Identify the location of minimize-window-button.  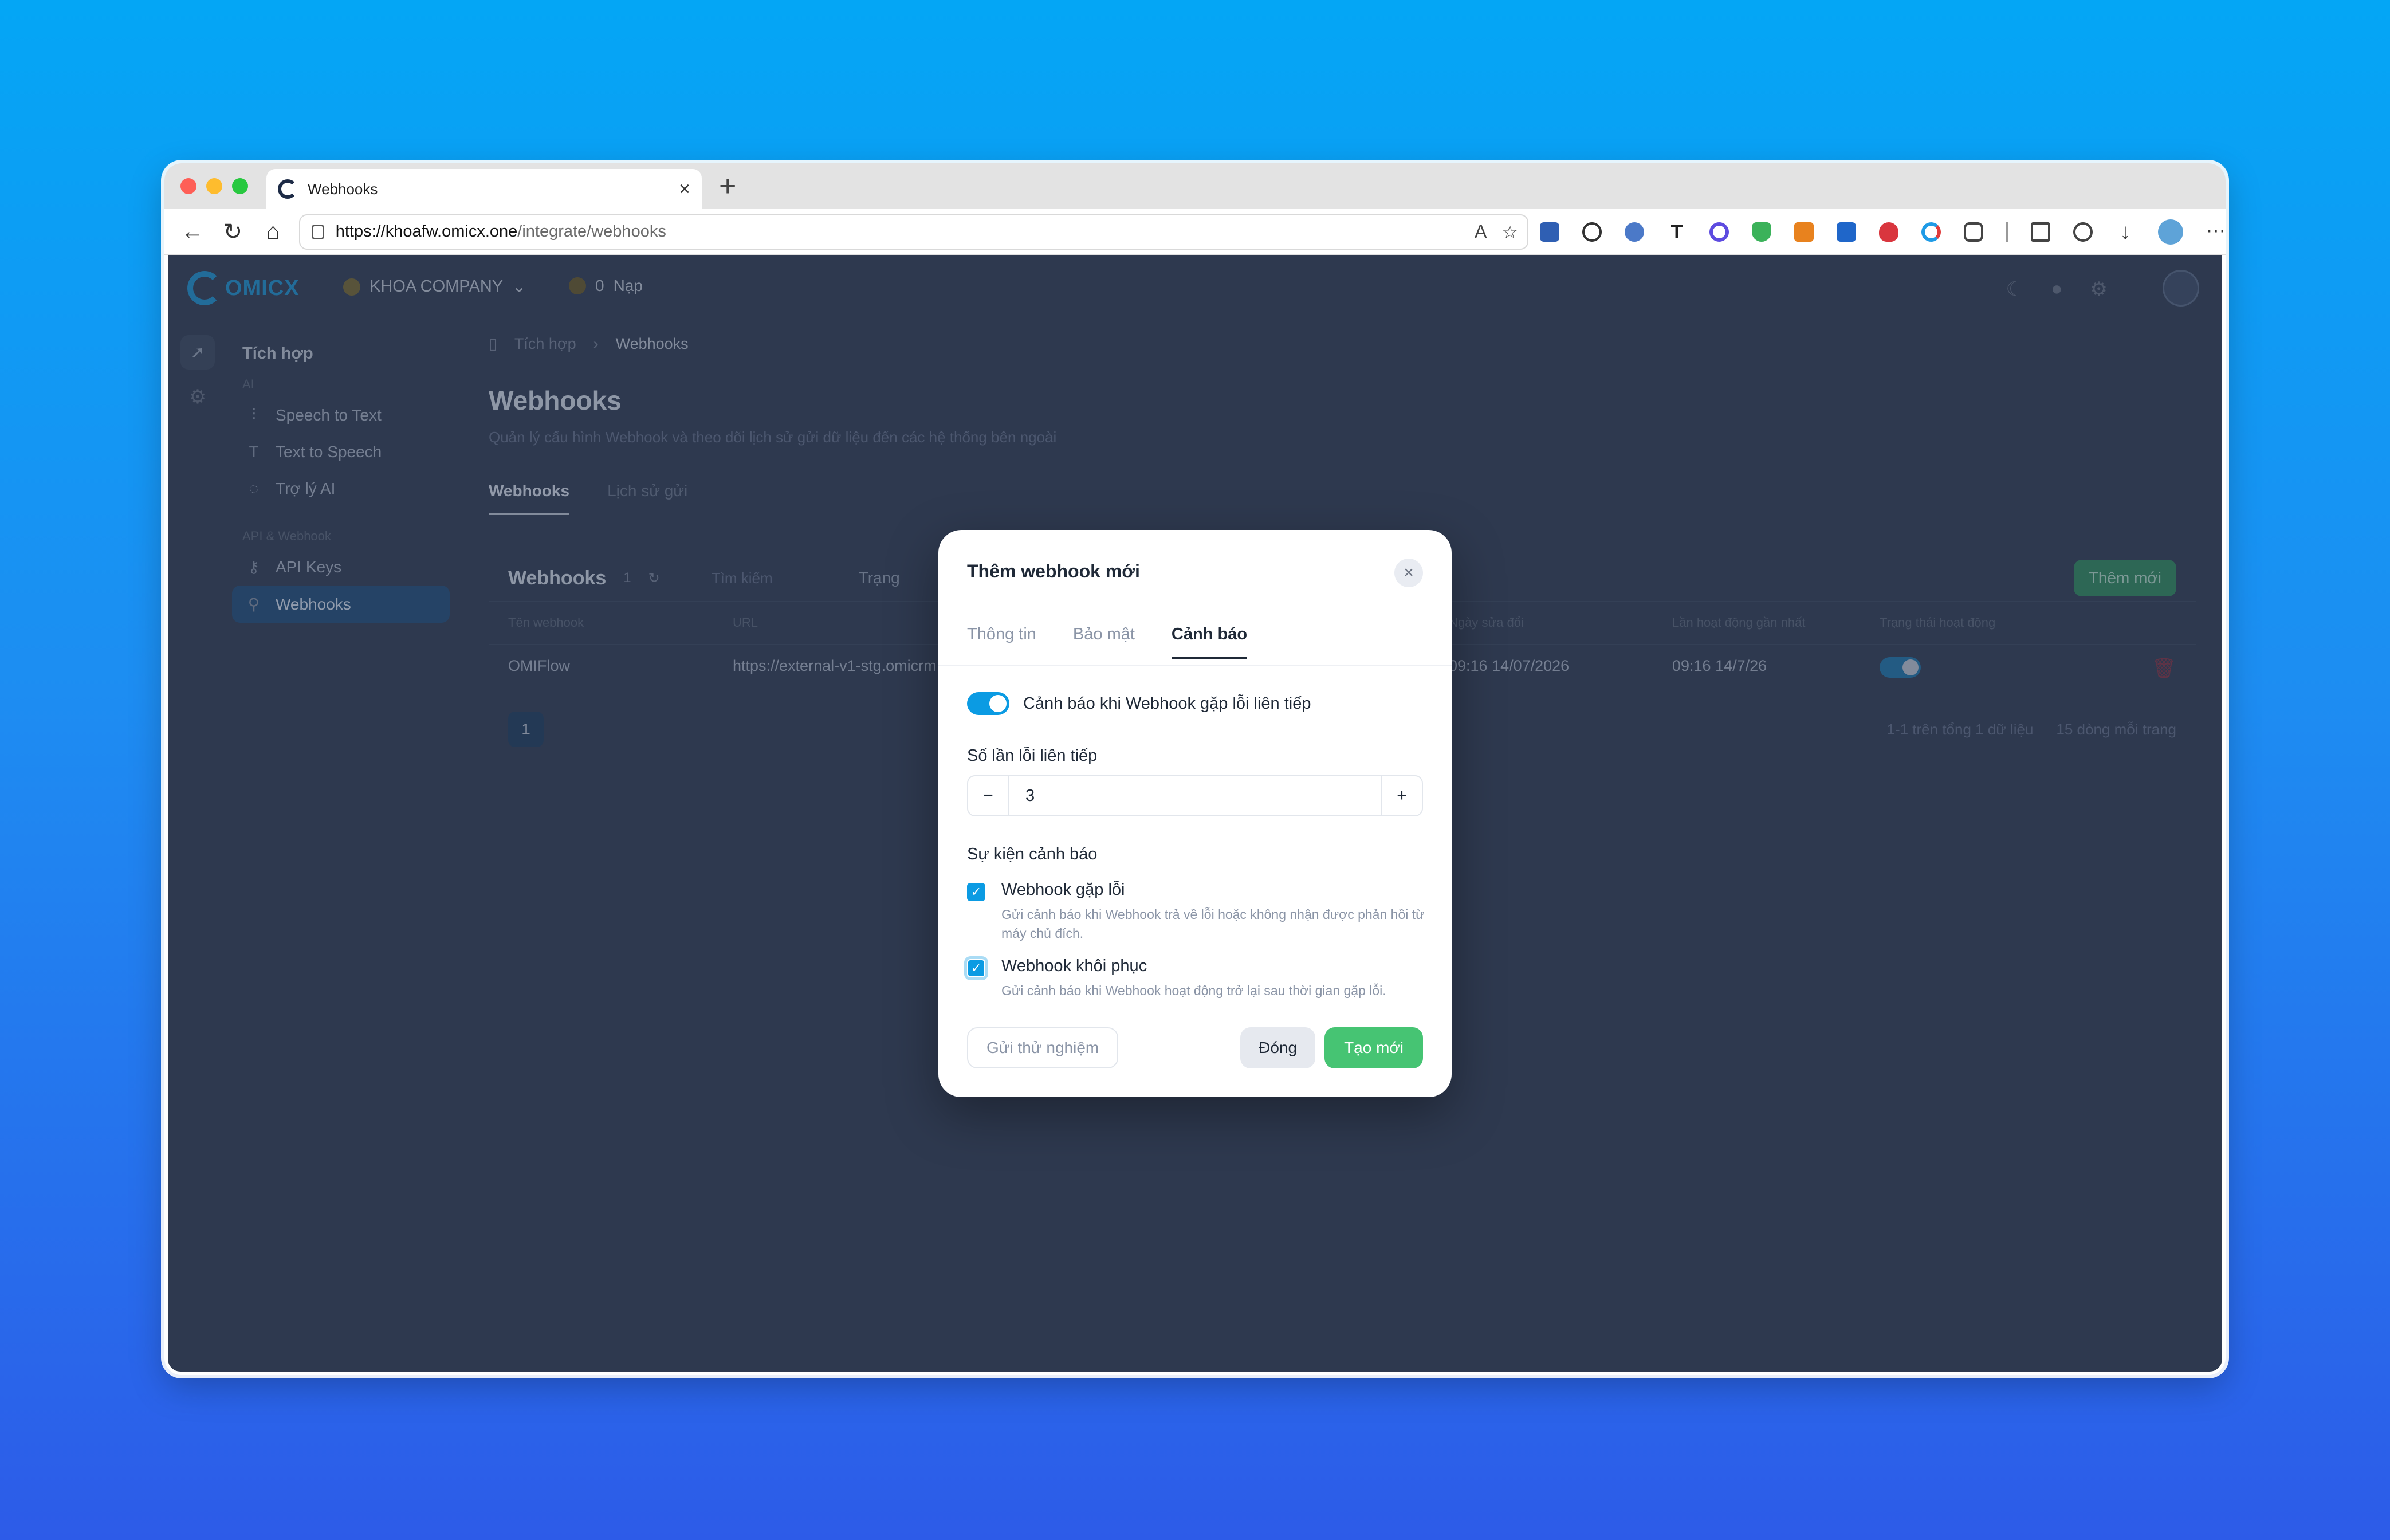
(214, 186).